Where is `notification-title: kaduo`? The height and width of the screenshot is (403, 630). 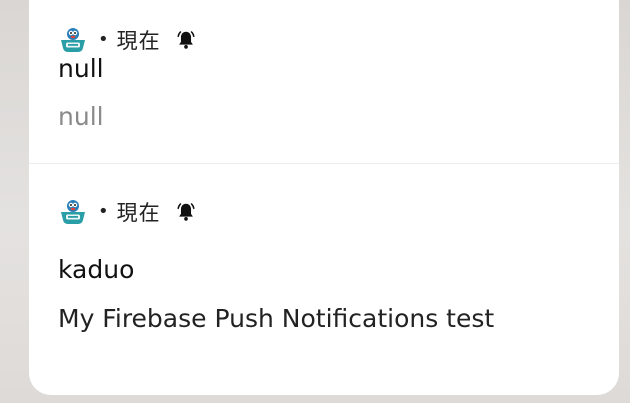 notification-title: kaduo is located at coordinates (96, 269).